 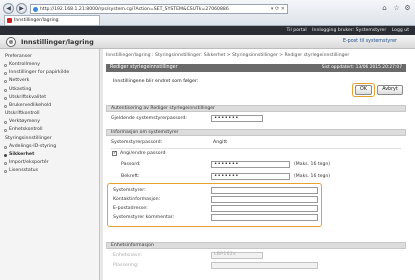 I want to click on device-name-field: LBP162x, so click(x=237, y=255).